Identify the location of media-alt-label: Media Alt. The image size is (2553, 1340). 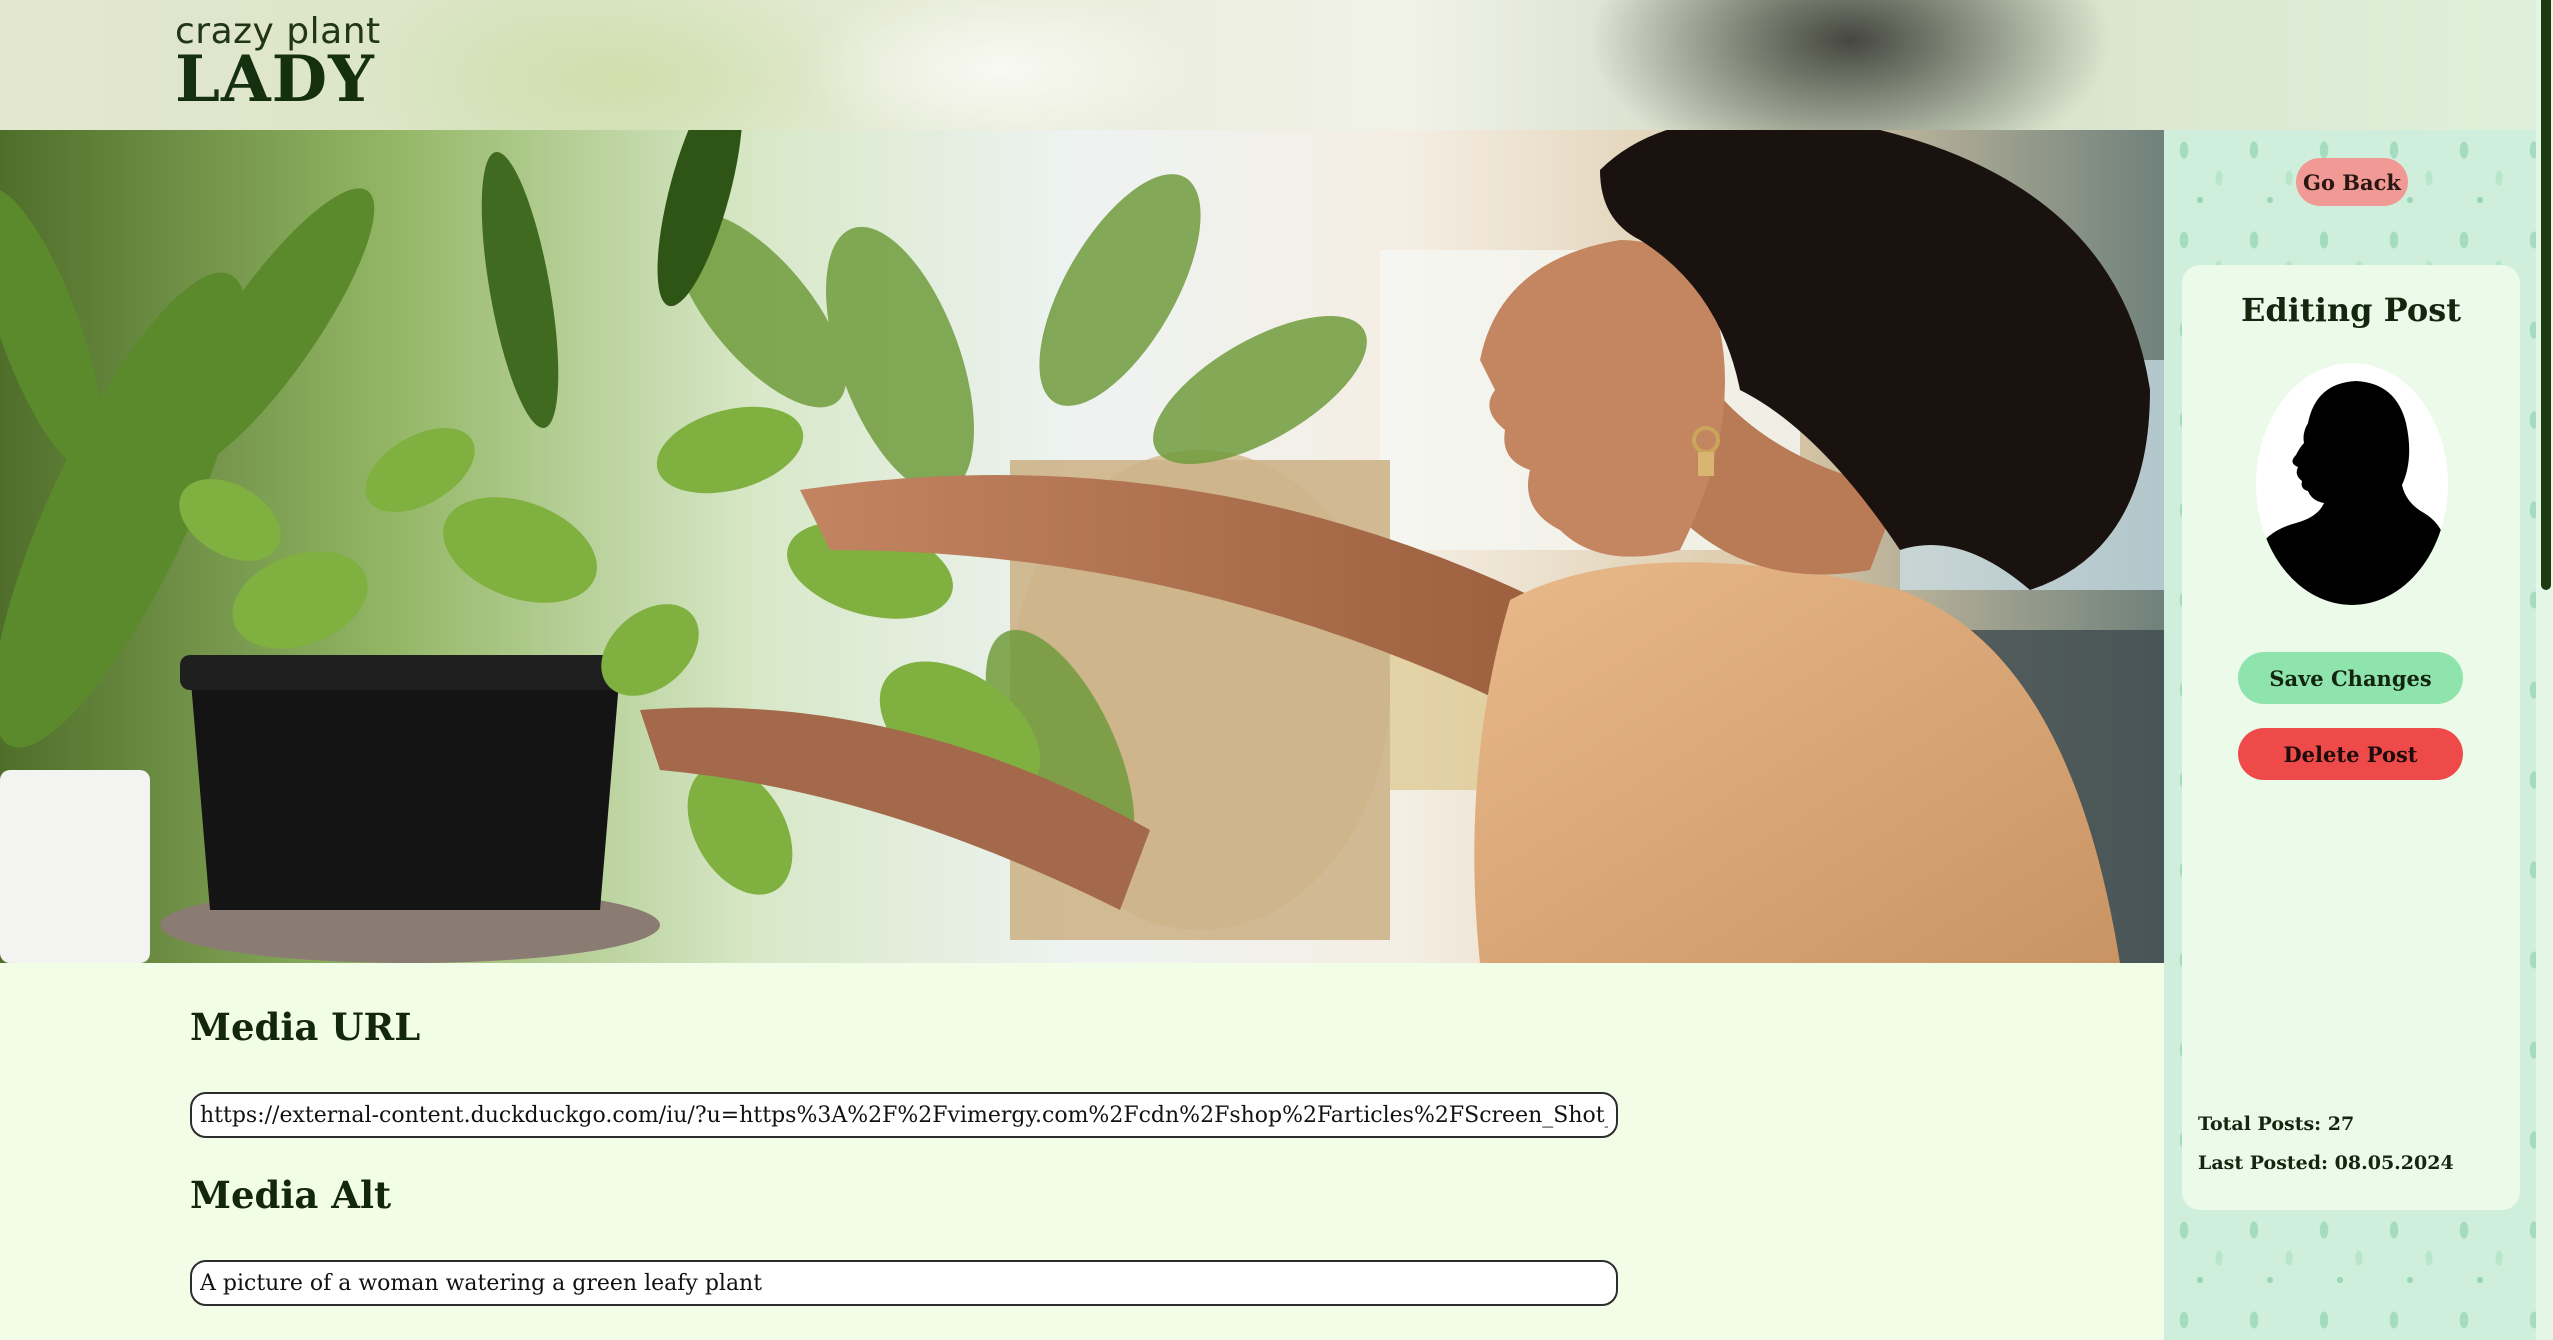
(291, 1195).